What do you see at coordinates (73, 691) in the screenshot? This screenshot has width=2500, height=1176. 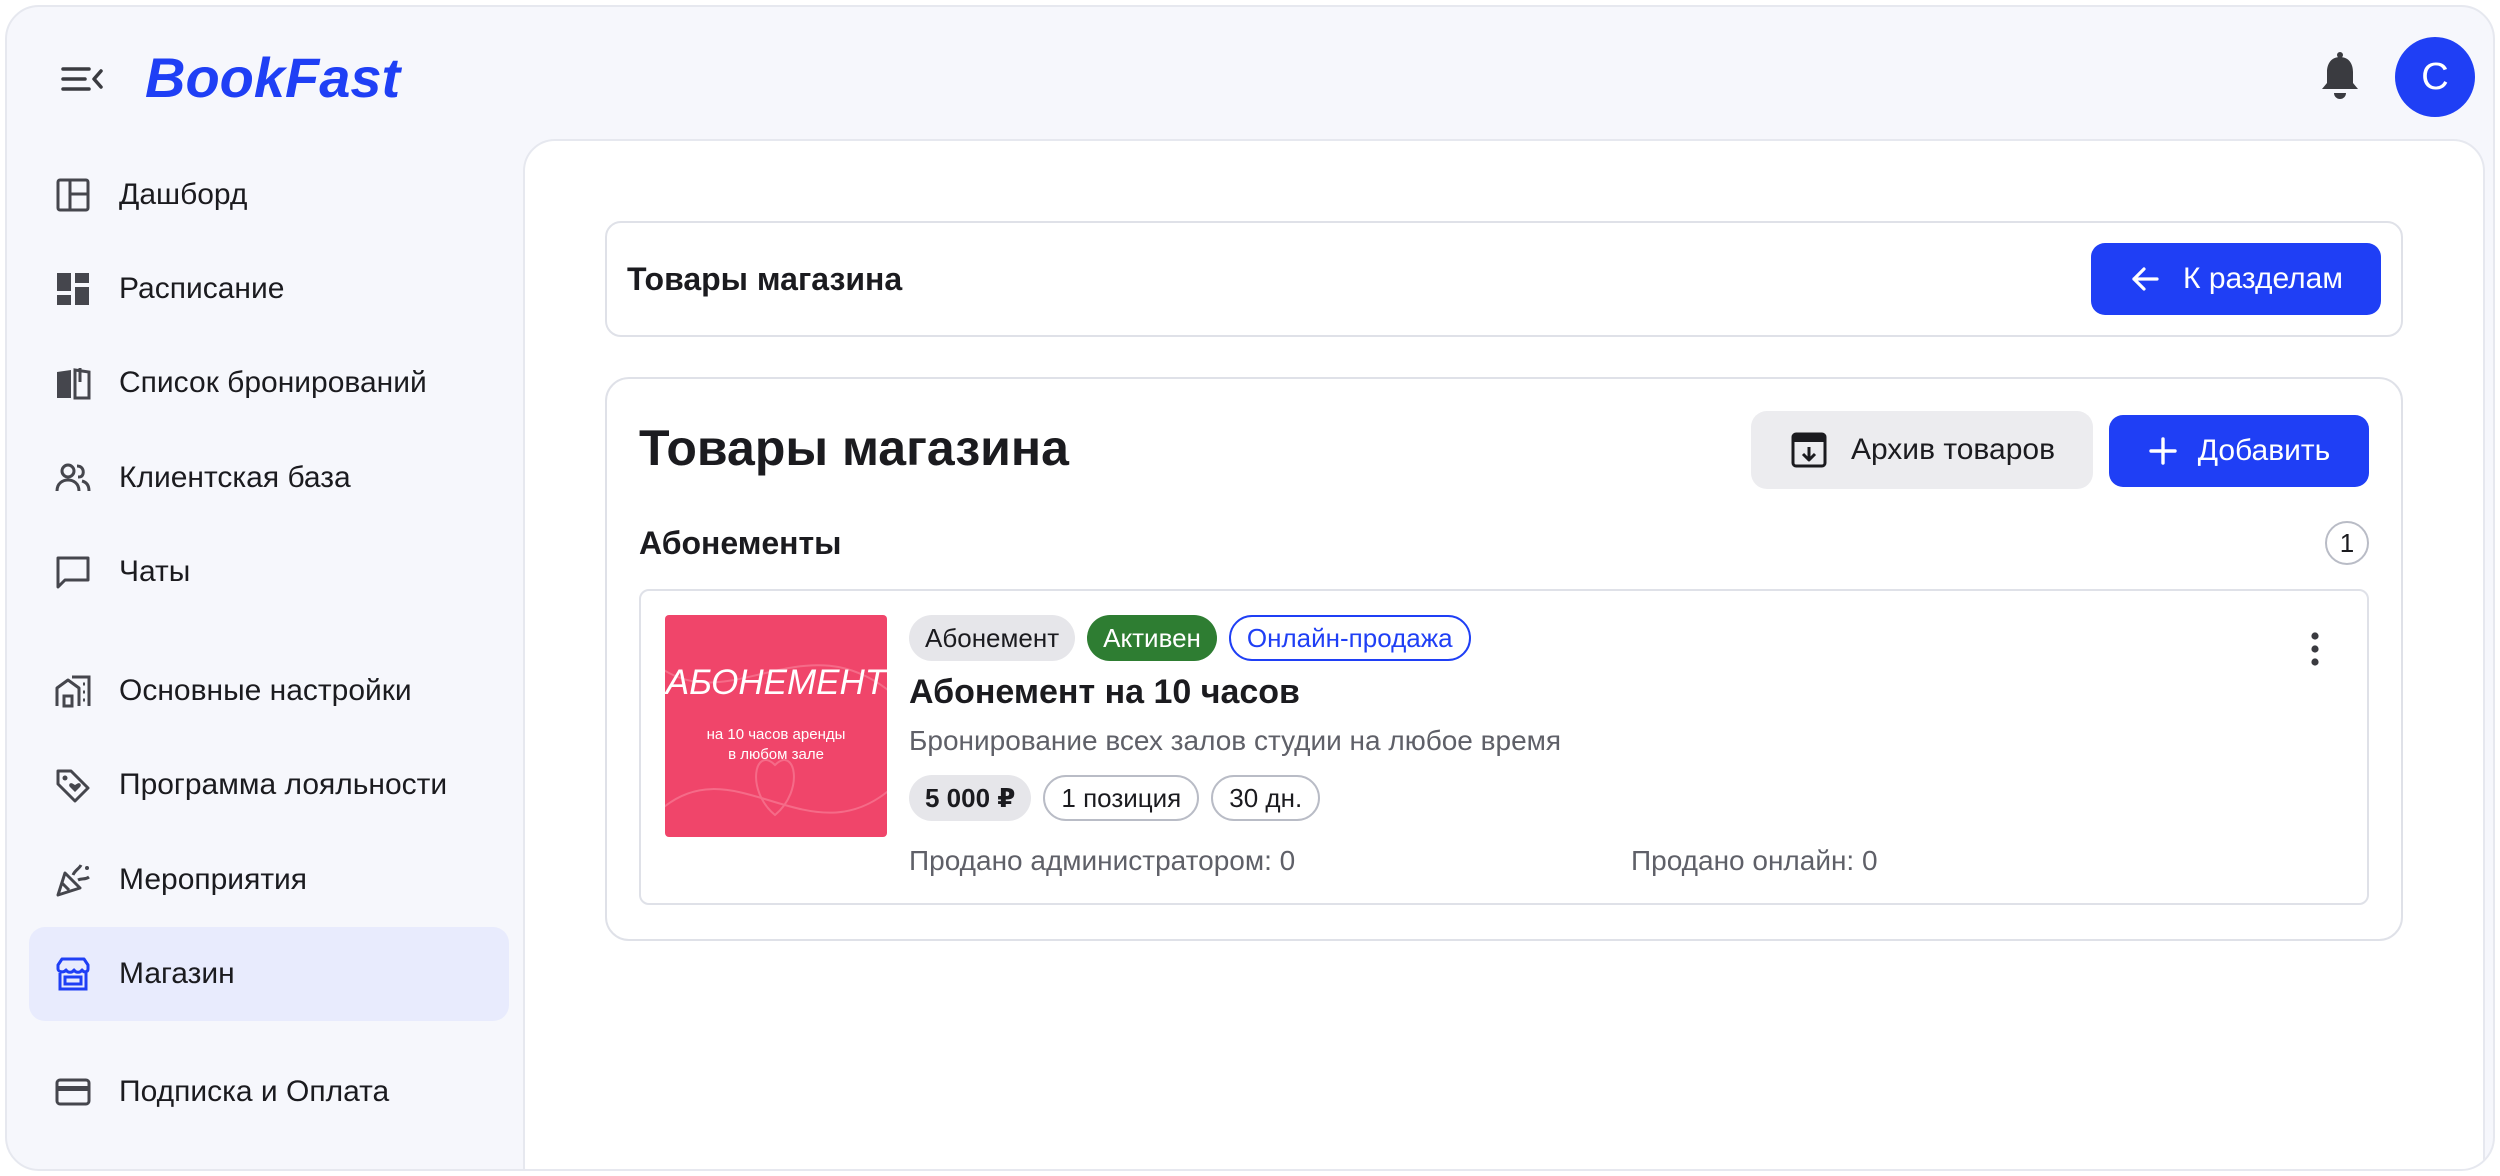 I see `settings-building-icon` at bounding box center [73, 691].